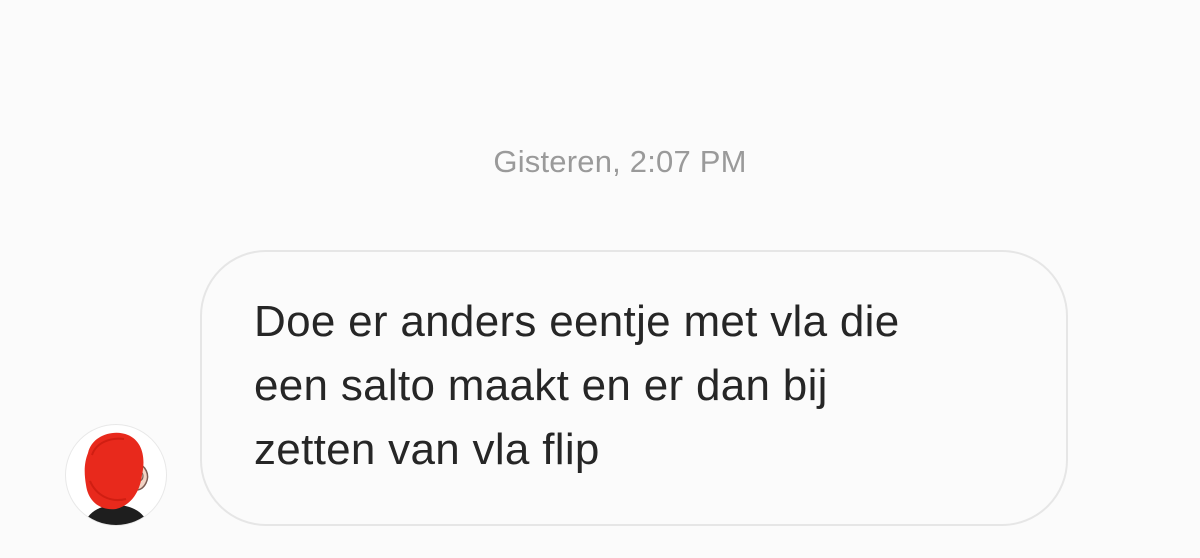 The width and height of the screenshot is (1200, 558). Describe the element at coordinates (427, 449) in the screenshot. I see `message-line: zetten van vla flip` at that location.